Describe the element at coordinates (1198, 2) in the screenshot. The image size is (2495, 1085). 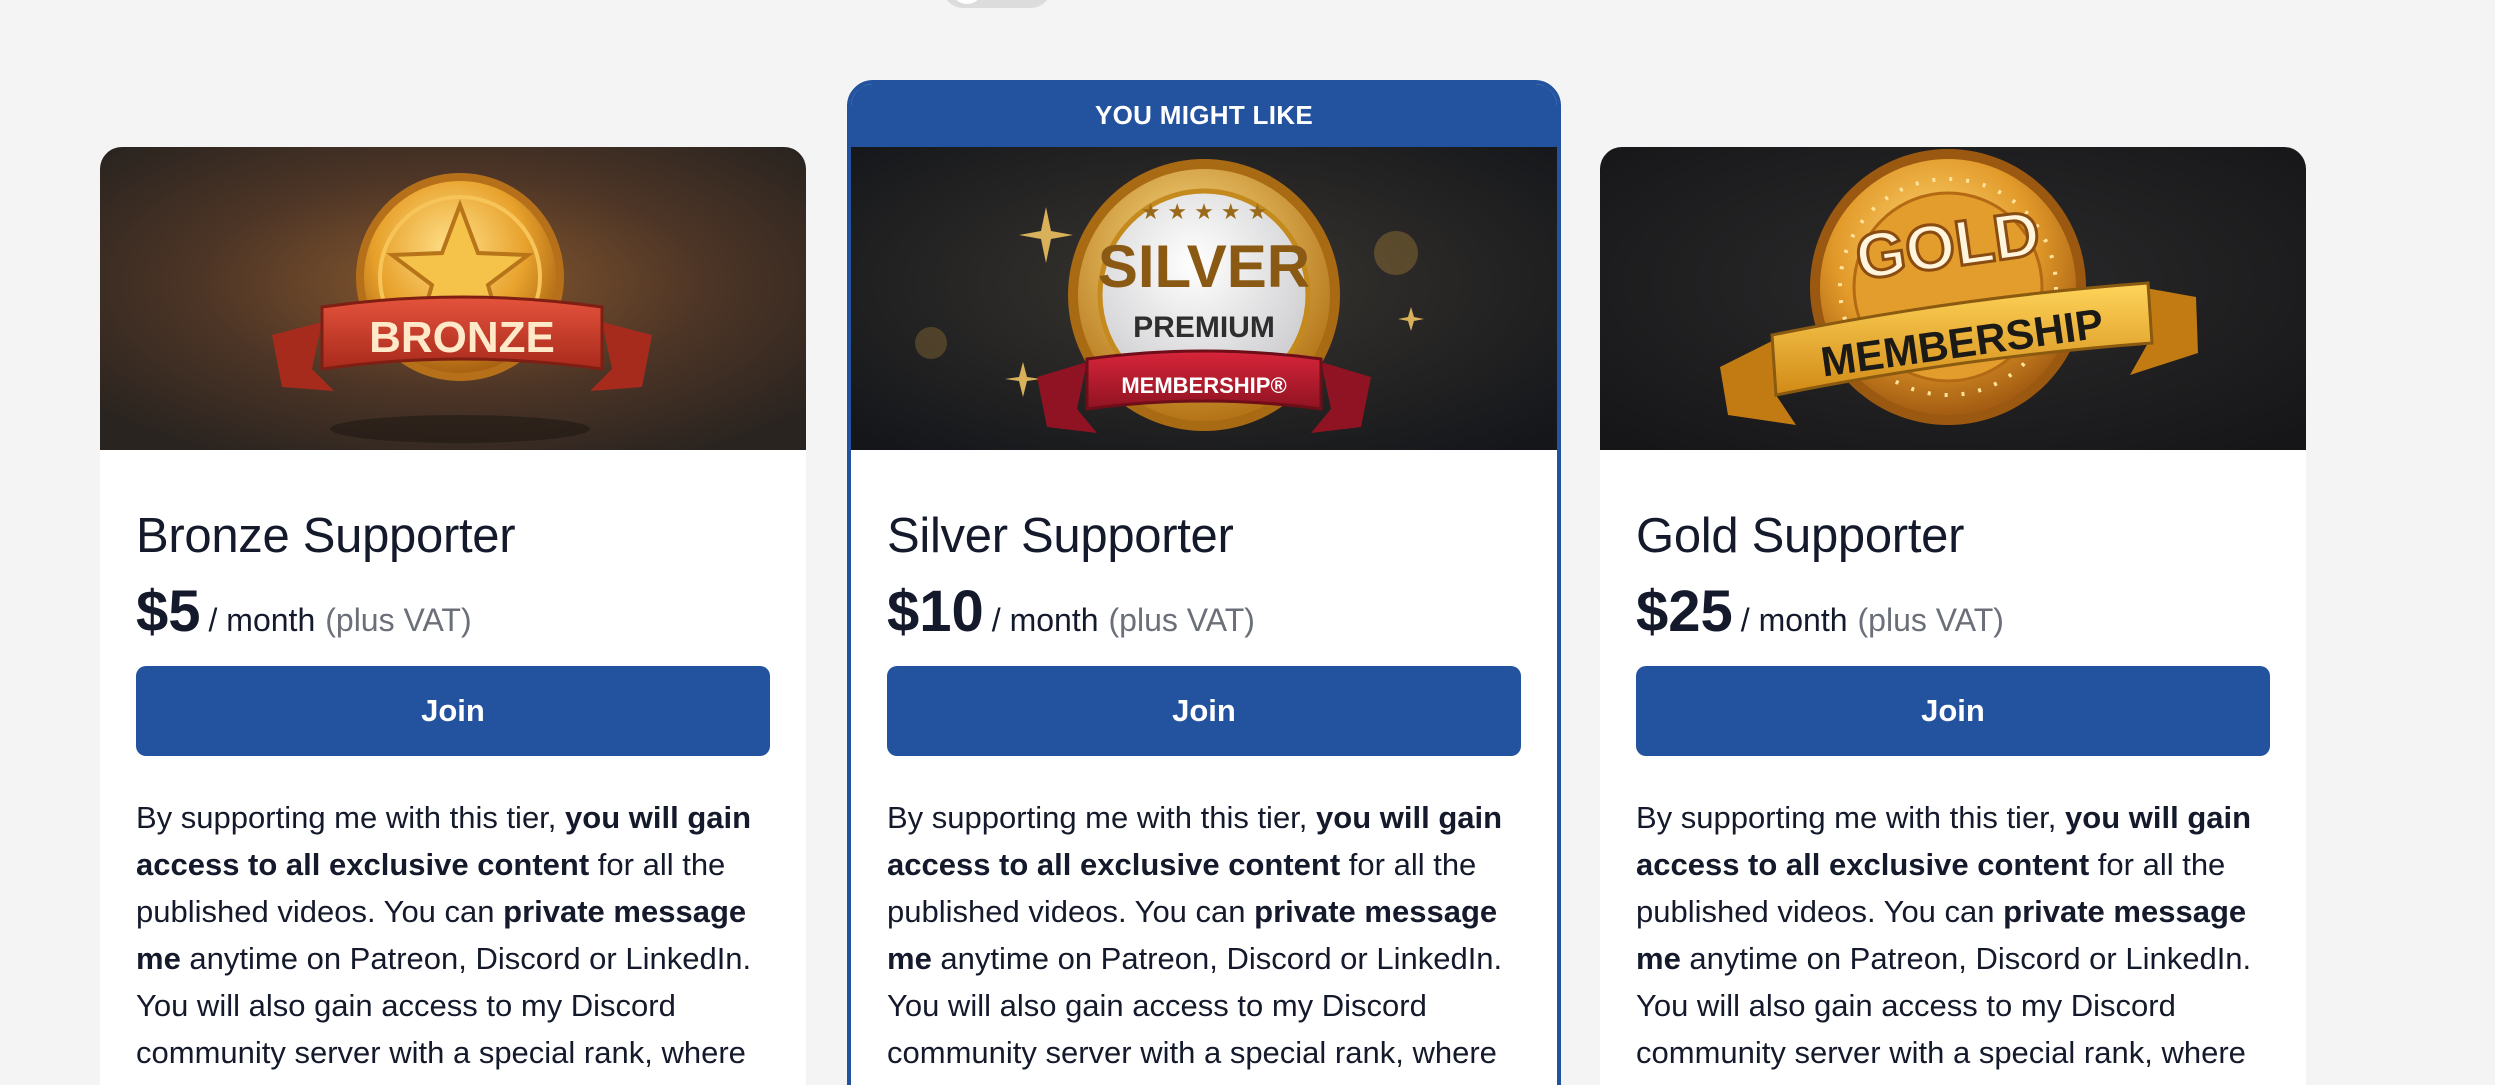
I see `toggle-label-fragment` at that location.